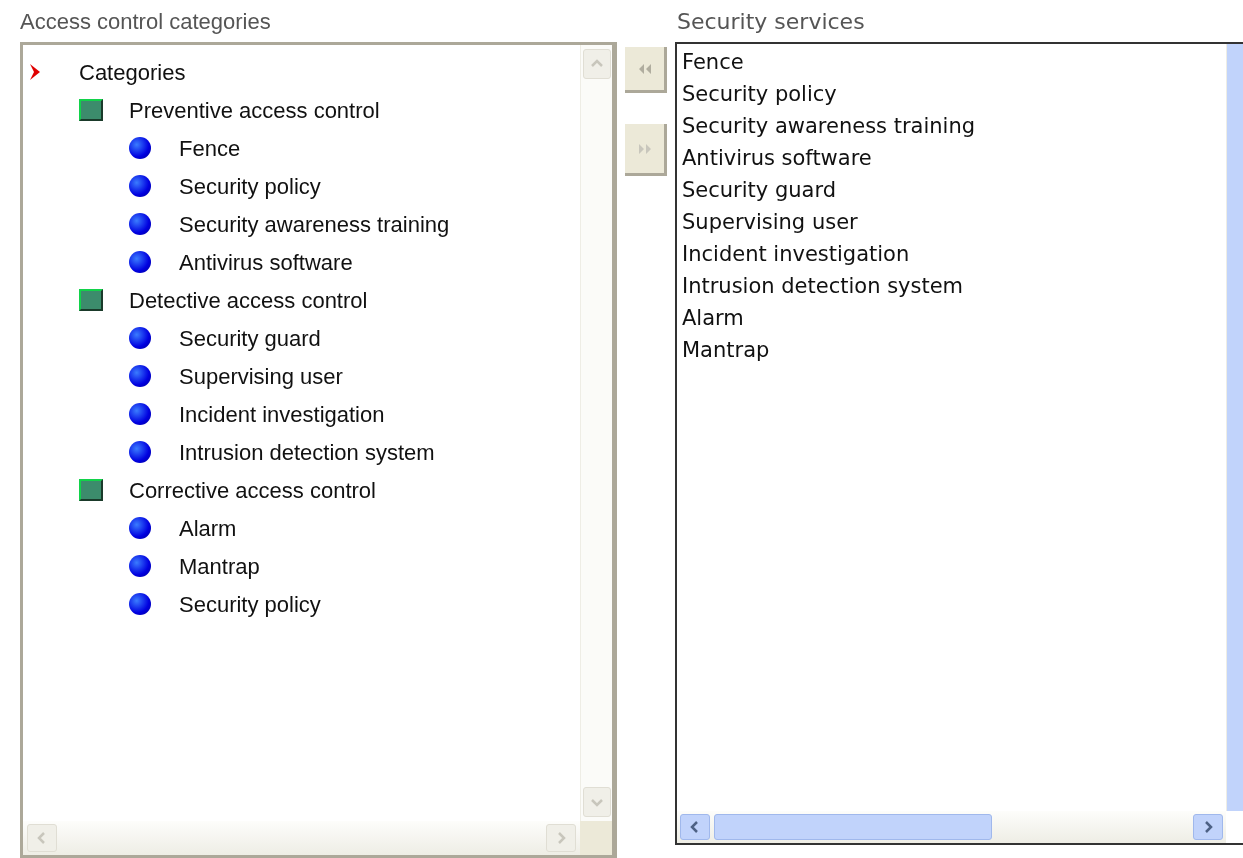 This screenshot has width=1243, height=858. I want to click on arrow-icon, so click(35, 72).